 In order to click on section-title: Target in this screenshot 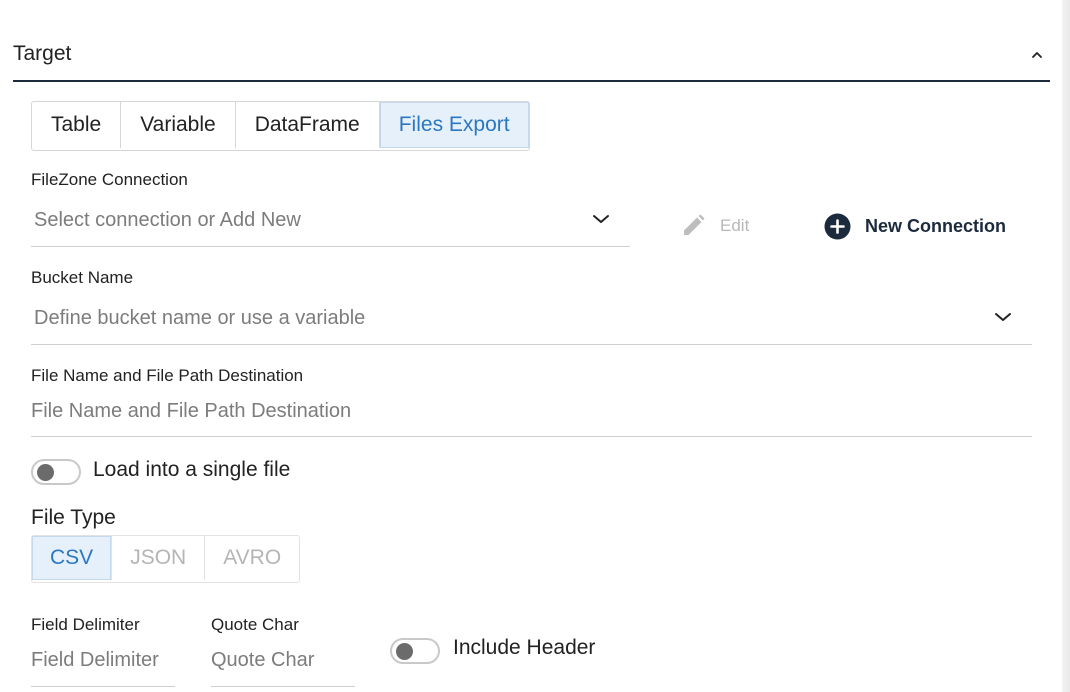, I will do `click(42, 53)`.